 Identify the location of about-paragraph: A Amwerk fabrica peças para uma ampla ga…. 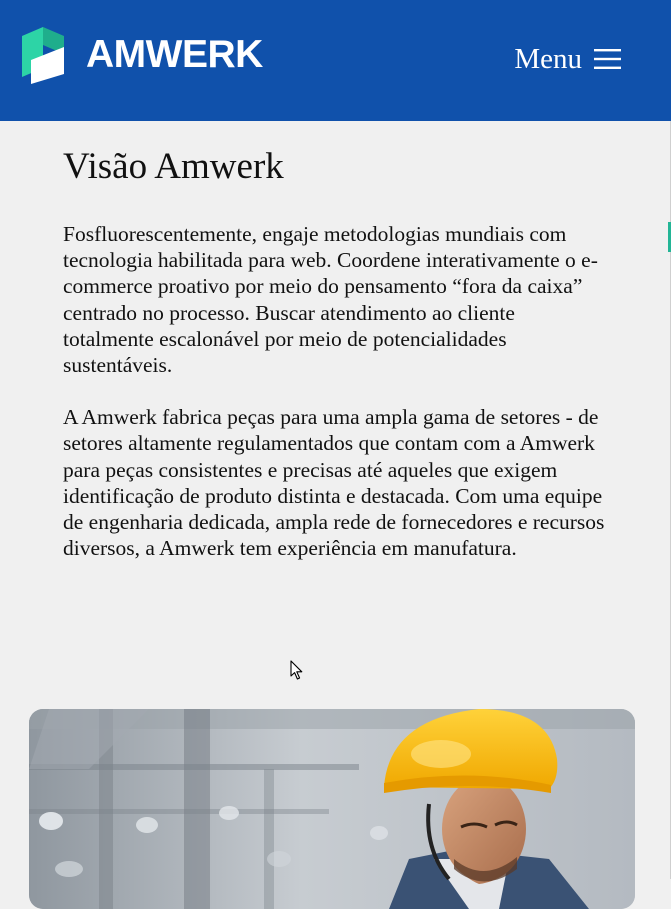
(334, 483).